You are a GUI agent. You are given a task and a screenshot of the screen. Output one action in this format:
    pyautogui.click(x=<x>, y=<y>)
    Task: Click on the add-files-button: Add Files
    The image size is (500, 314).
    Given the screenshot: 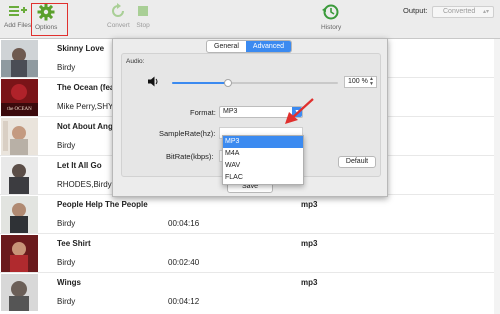 What is the action you would take?
    pyautogui.click(x=17, y=16)
    